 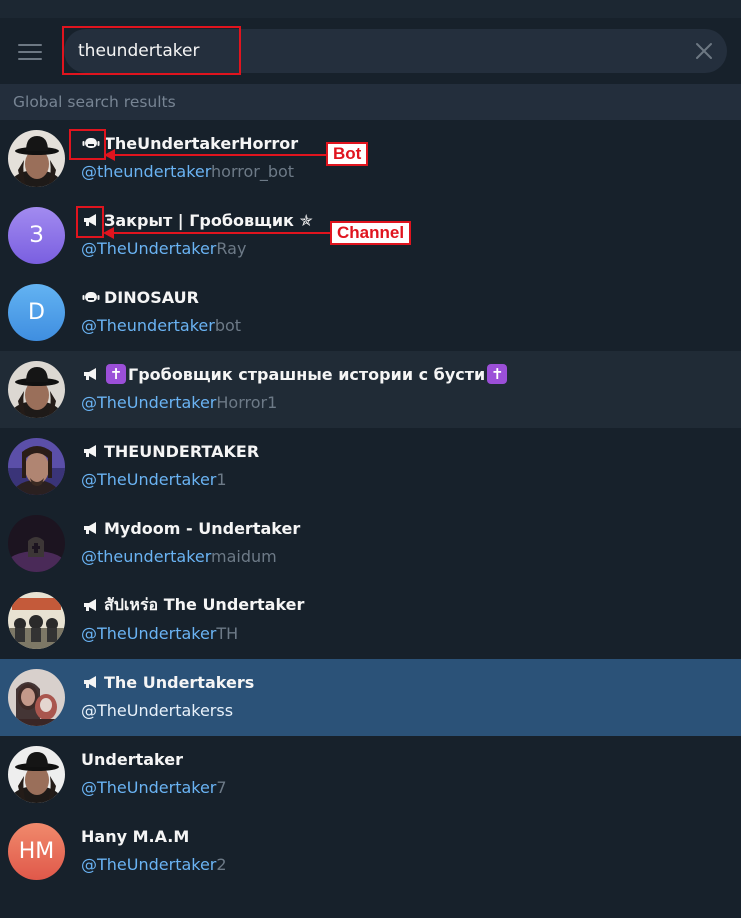 I want to click on result-name: สัปเหร่อ The Undertaker, so click(x=192, y=605).